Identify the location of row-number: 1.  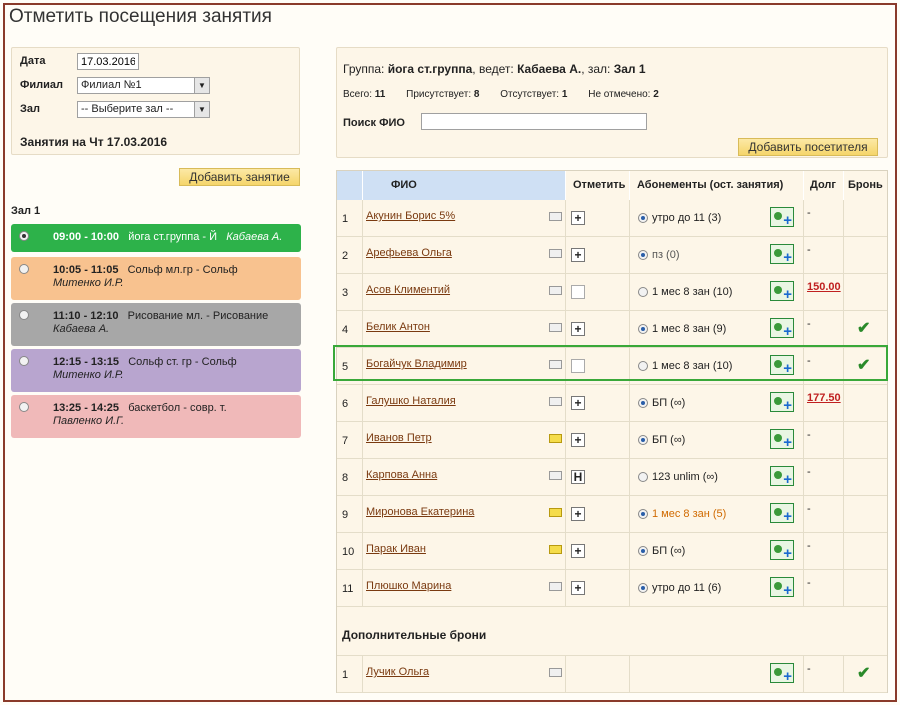
(350, 218).